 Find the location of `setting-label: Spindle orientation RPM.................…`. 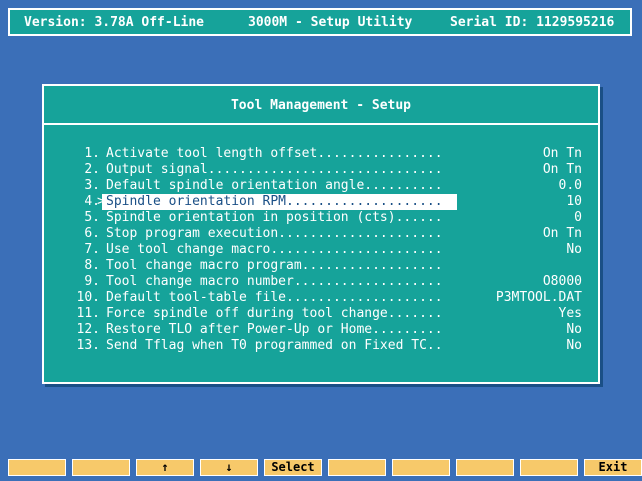

setting-label: Spindle orientation RPM.................… is located at coordinates (274, 201).